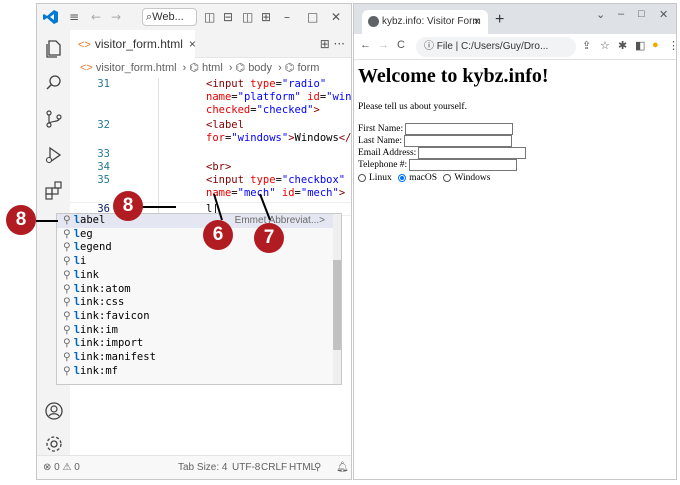 This screenshot has height=485, width=680. Describe the element at coordinates (622, 45) in the screenshot. I see `extensions-puzzle-icon: ✱` at that location.